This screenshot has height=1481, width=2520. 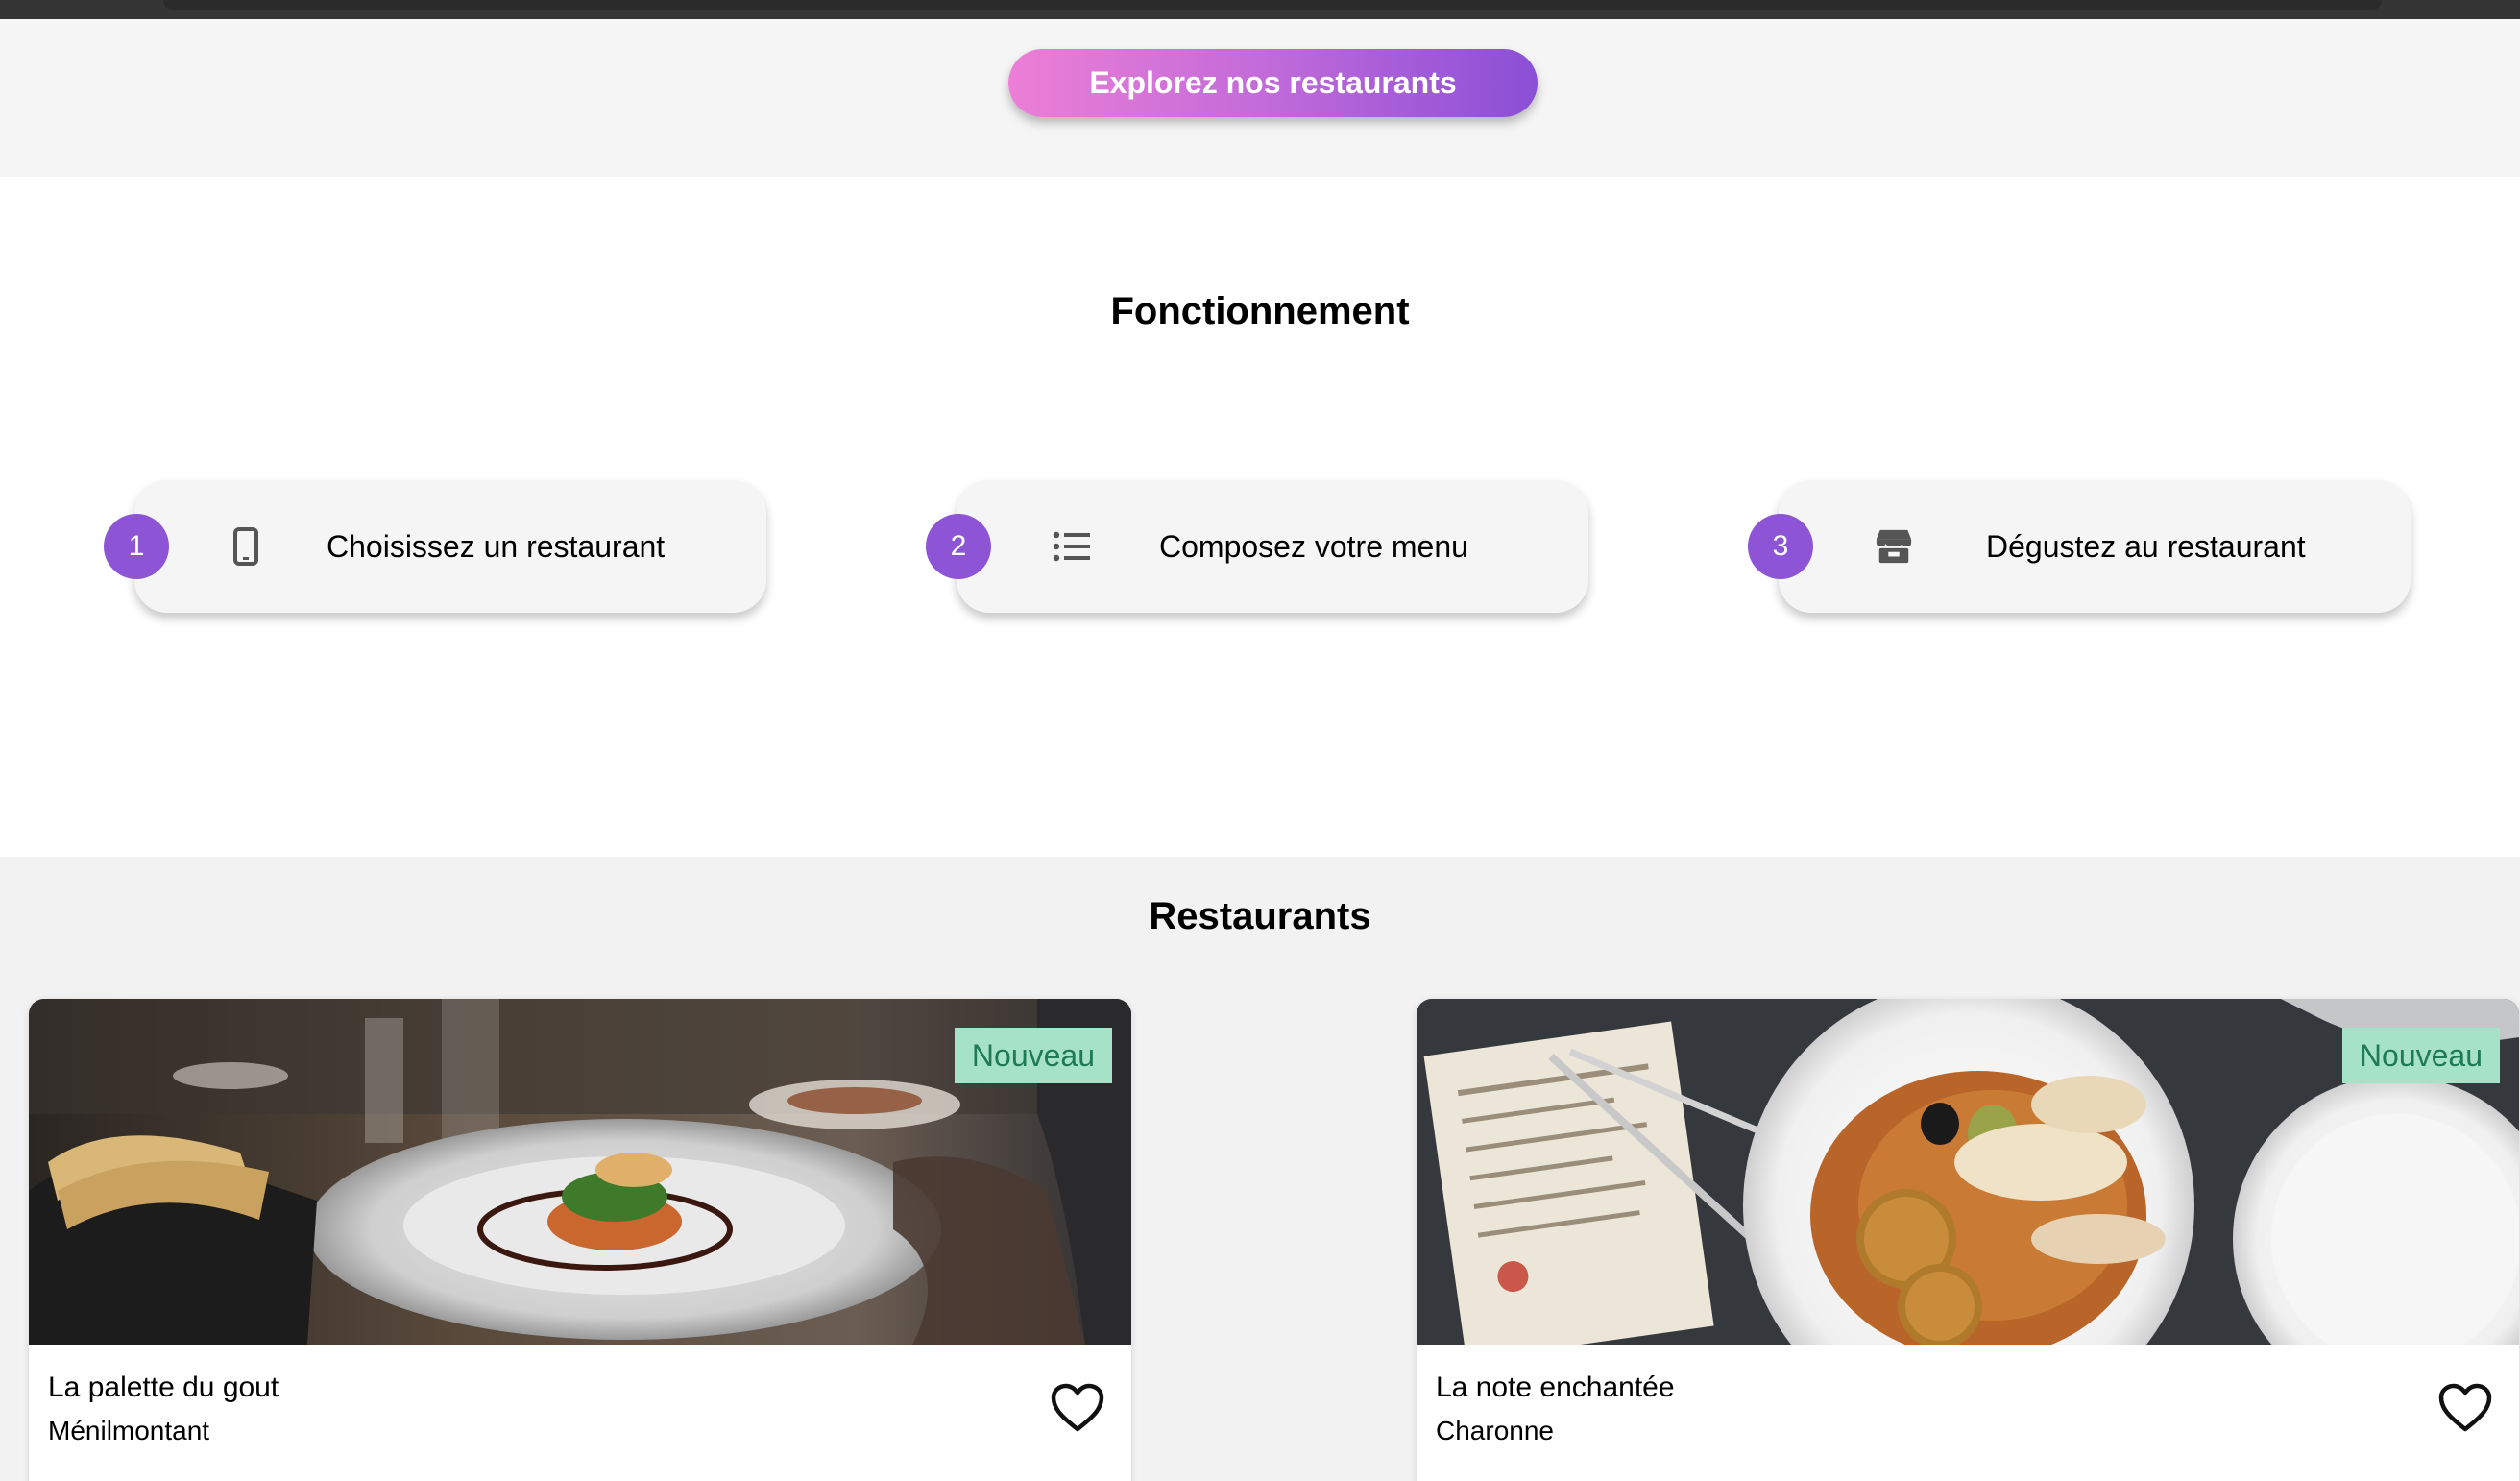 I want to click on step-enjoy-at-restaurant: 3 Dégustez au restaurant, so click(x=2084, y=548).